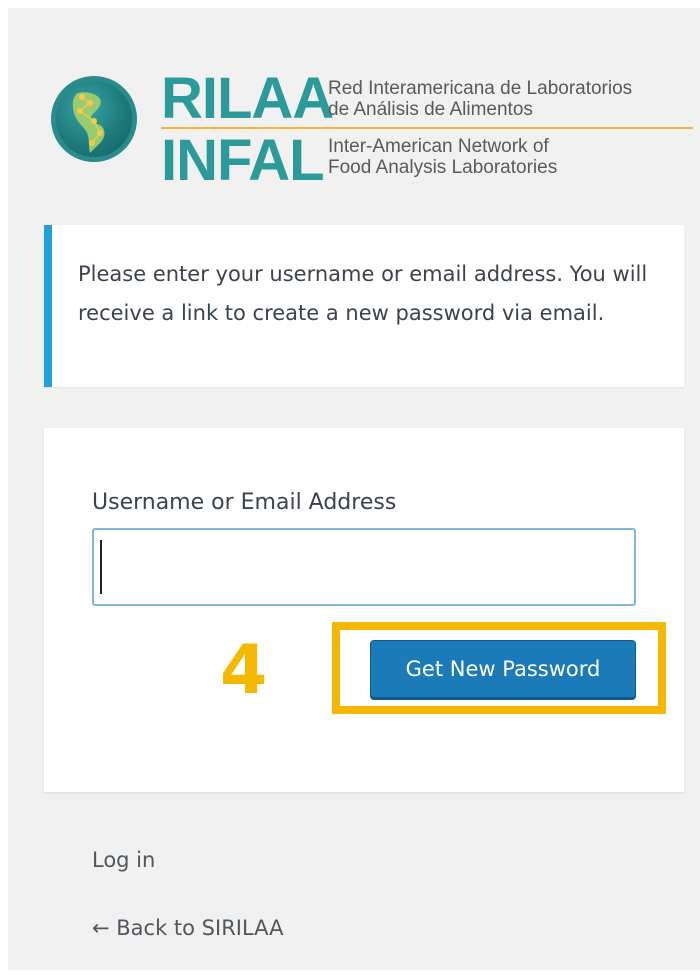  I want to click on step-number-annotation: 4, so click(244, 670).